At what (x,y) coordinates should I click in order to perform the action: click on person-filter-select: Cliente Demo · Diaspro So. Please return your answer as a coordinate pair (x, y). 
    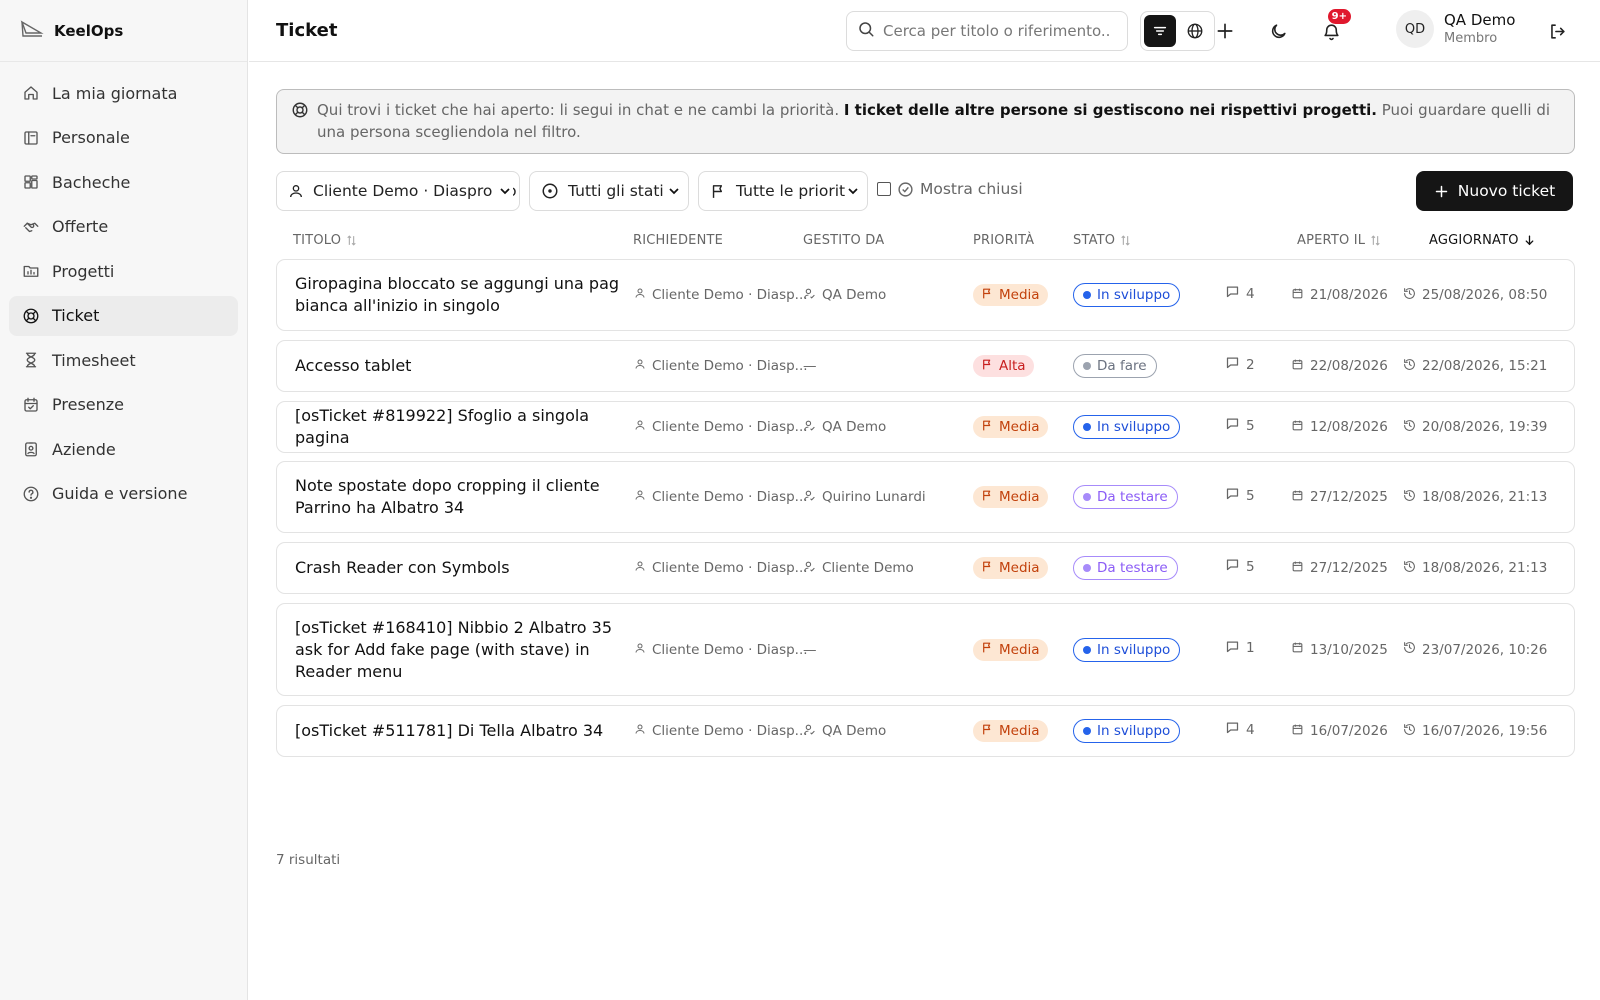
    Looking at the image, I should click on (398, 191).